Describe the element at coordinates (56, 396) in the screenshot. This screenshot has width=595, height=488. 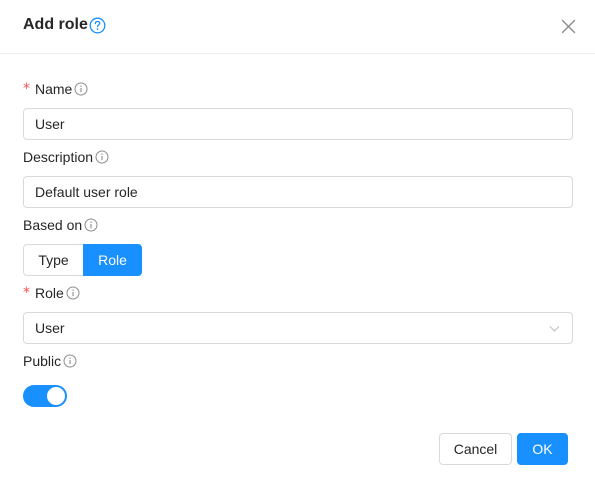
I see `toggle-knob` at that location.